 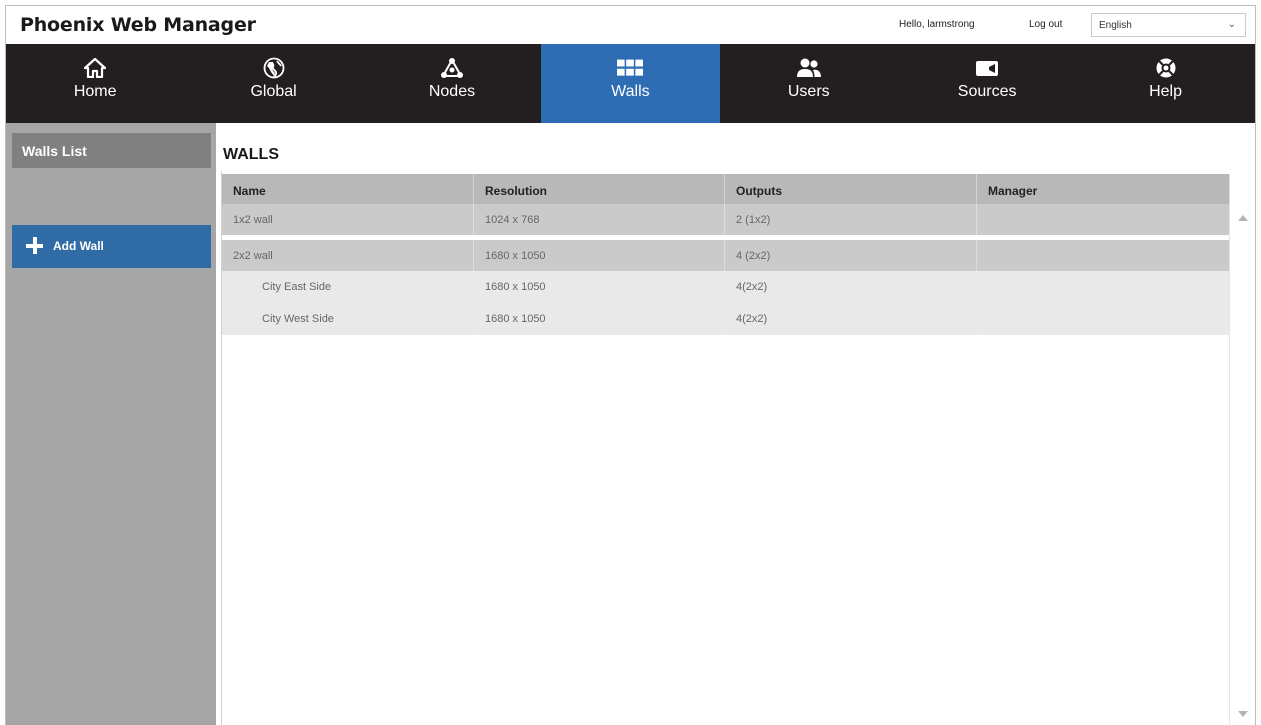 What do you see at coordinates (138, 25) in the screenshot?
I see `app-title: Phoenix Web Manager` at bounding box center [138, 25].